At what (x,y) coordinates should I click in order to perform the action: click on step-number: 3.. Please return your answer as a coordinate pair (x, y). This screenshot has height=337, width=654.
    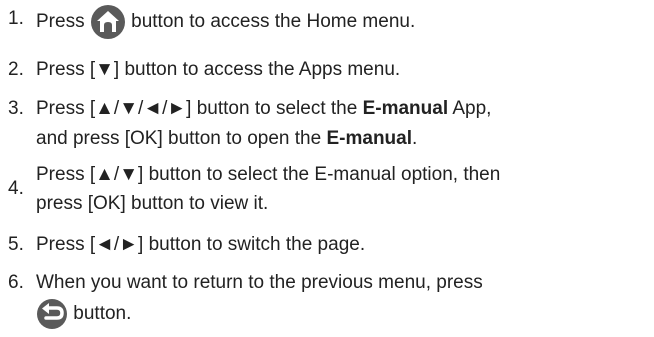
    Looking at the image, I should click on (16, 108).